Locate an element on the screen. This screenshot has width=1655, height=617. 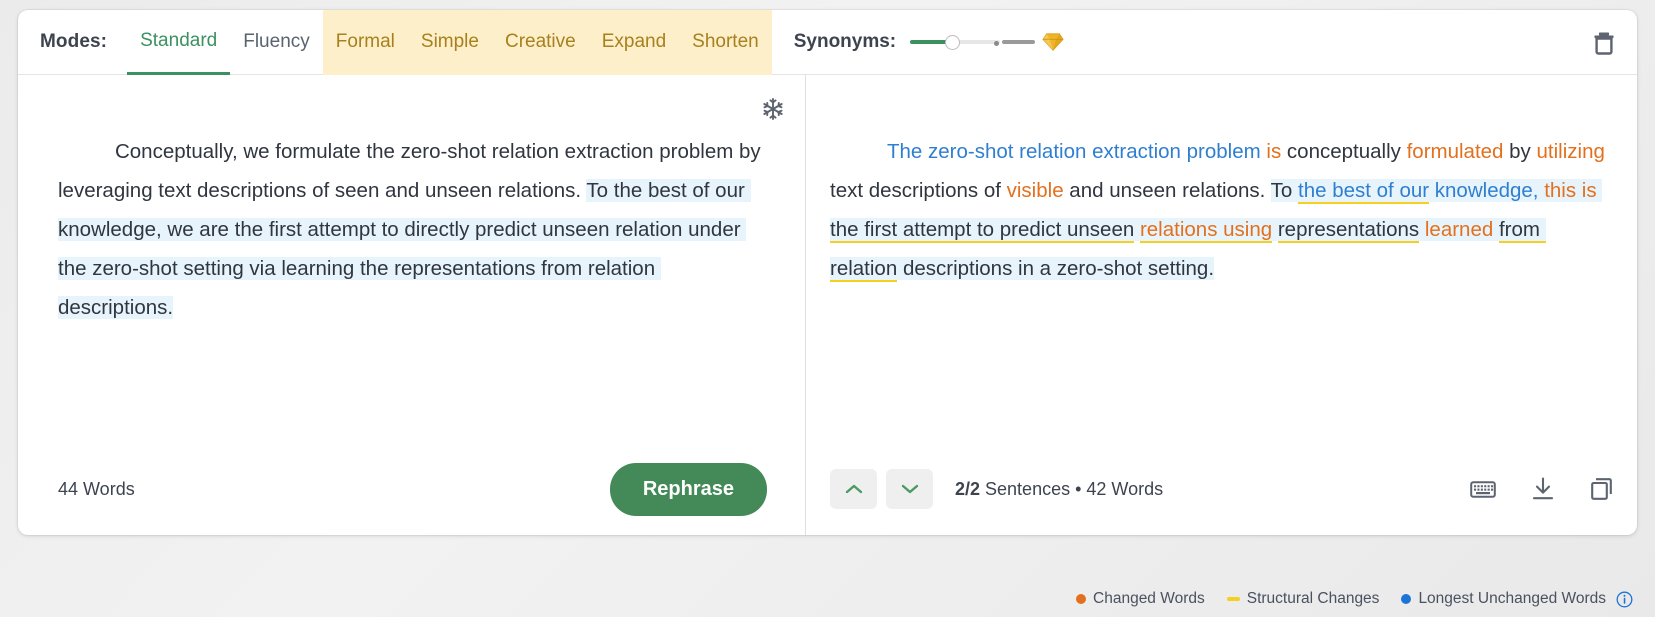
mode-tab-fluency: Fluency is located at coordinates (276, 42).